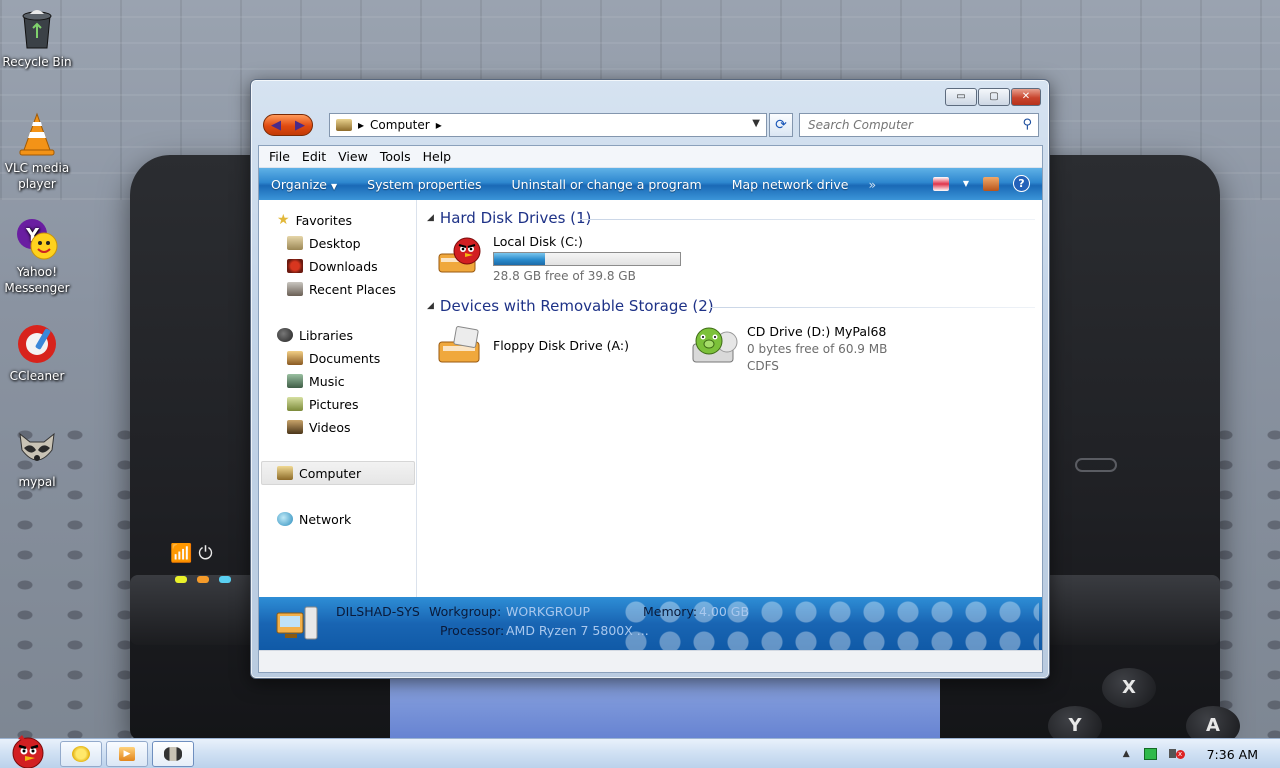 The width and height of the screenshot is (1280, 768). What do you see at coordinates (28, 749) in the screenshot?
I see `start-button-angry-bird-icon` at bounding box center [28, 749].